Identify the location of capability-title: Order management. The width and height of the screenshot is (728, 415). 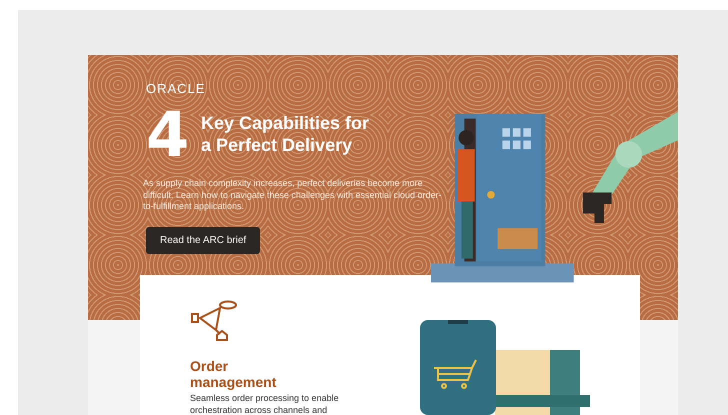
(234, 374).